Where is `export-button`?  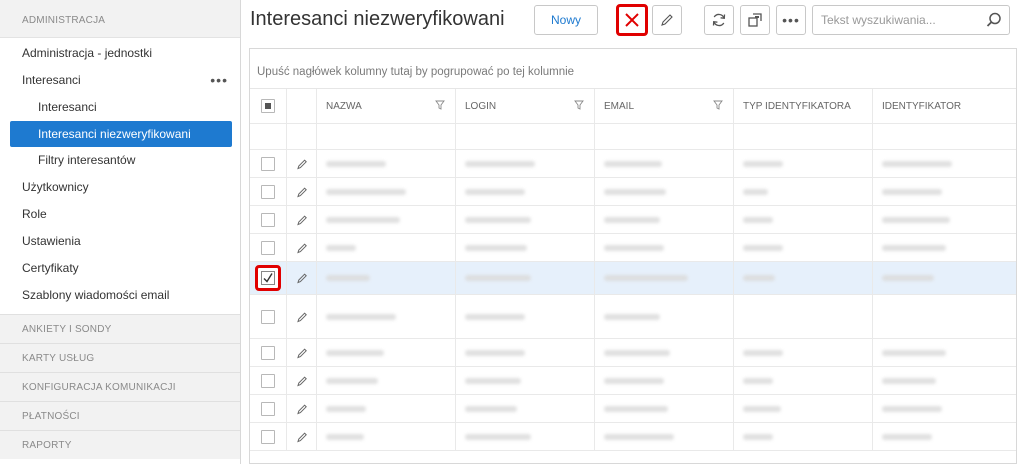
export-button is located at coordinates (755, 20).